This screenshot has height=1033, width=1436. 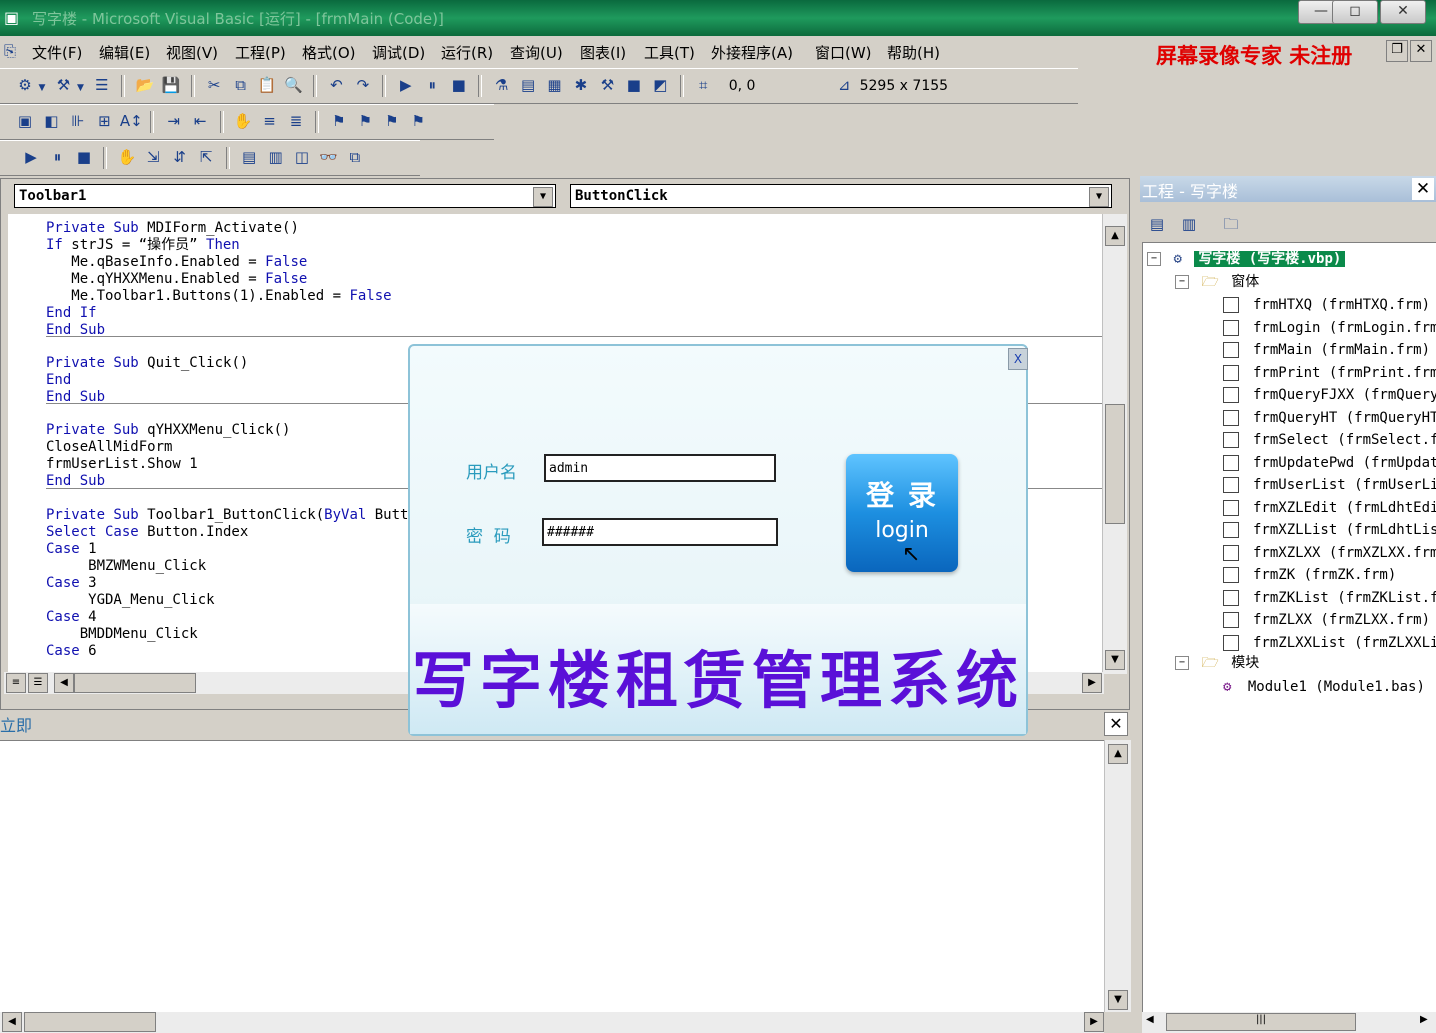 I want to click on immediate-close-icon: ✕, so click(x=1116, y=724).